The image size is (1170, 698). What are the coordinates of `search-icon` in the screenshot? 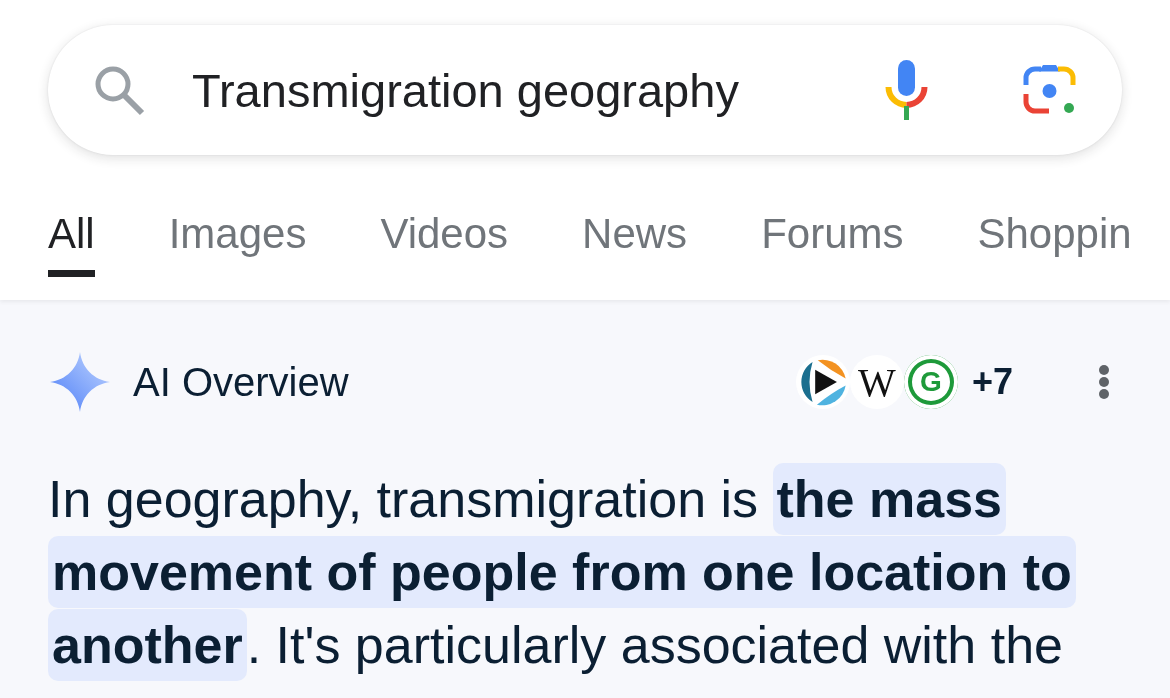 It's located at (119, 90).